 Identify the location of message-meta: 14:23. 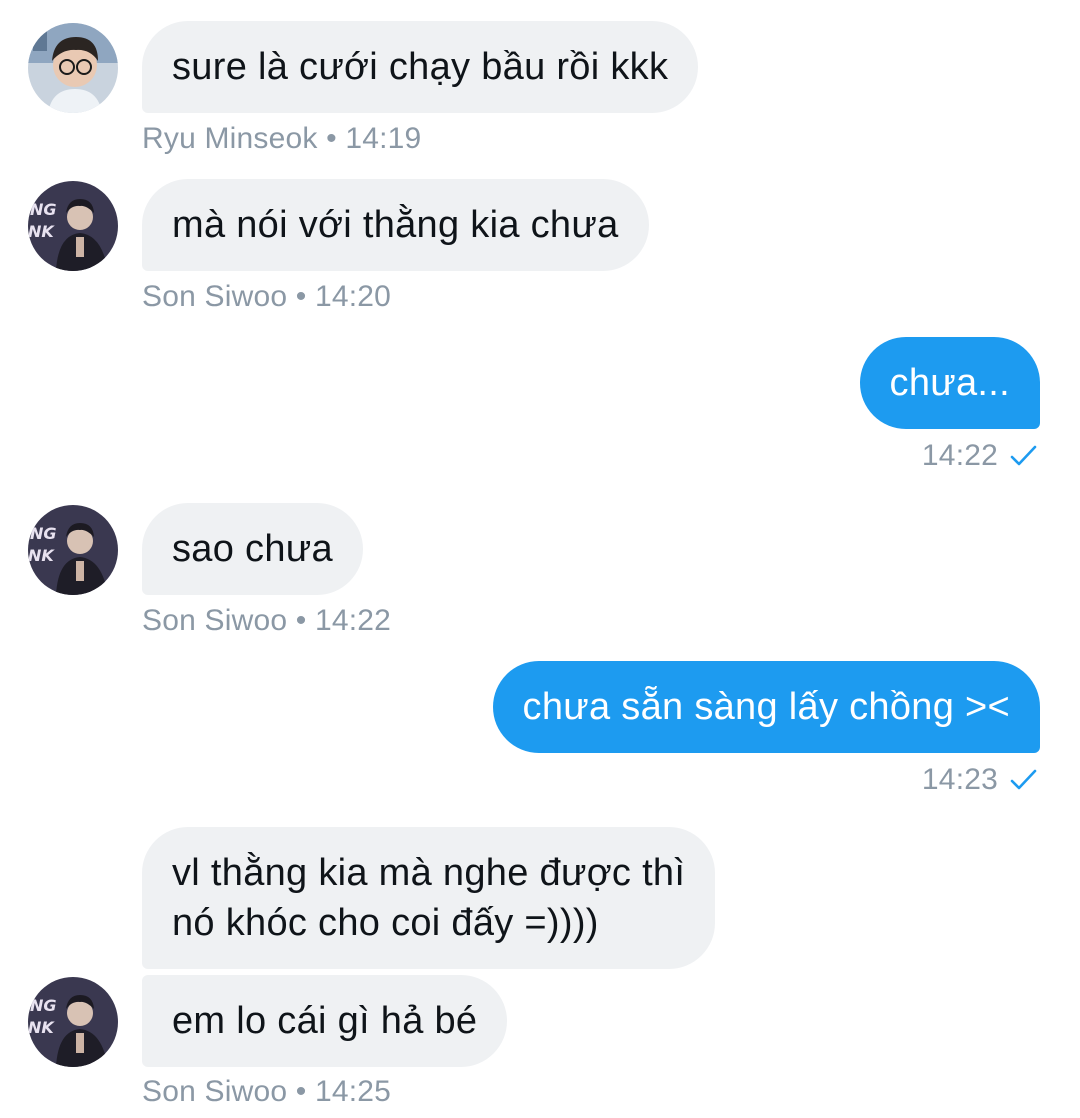
(980, 780).